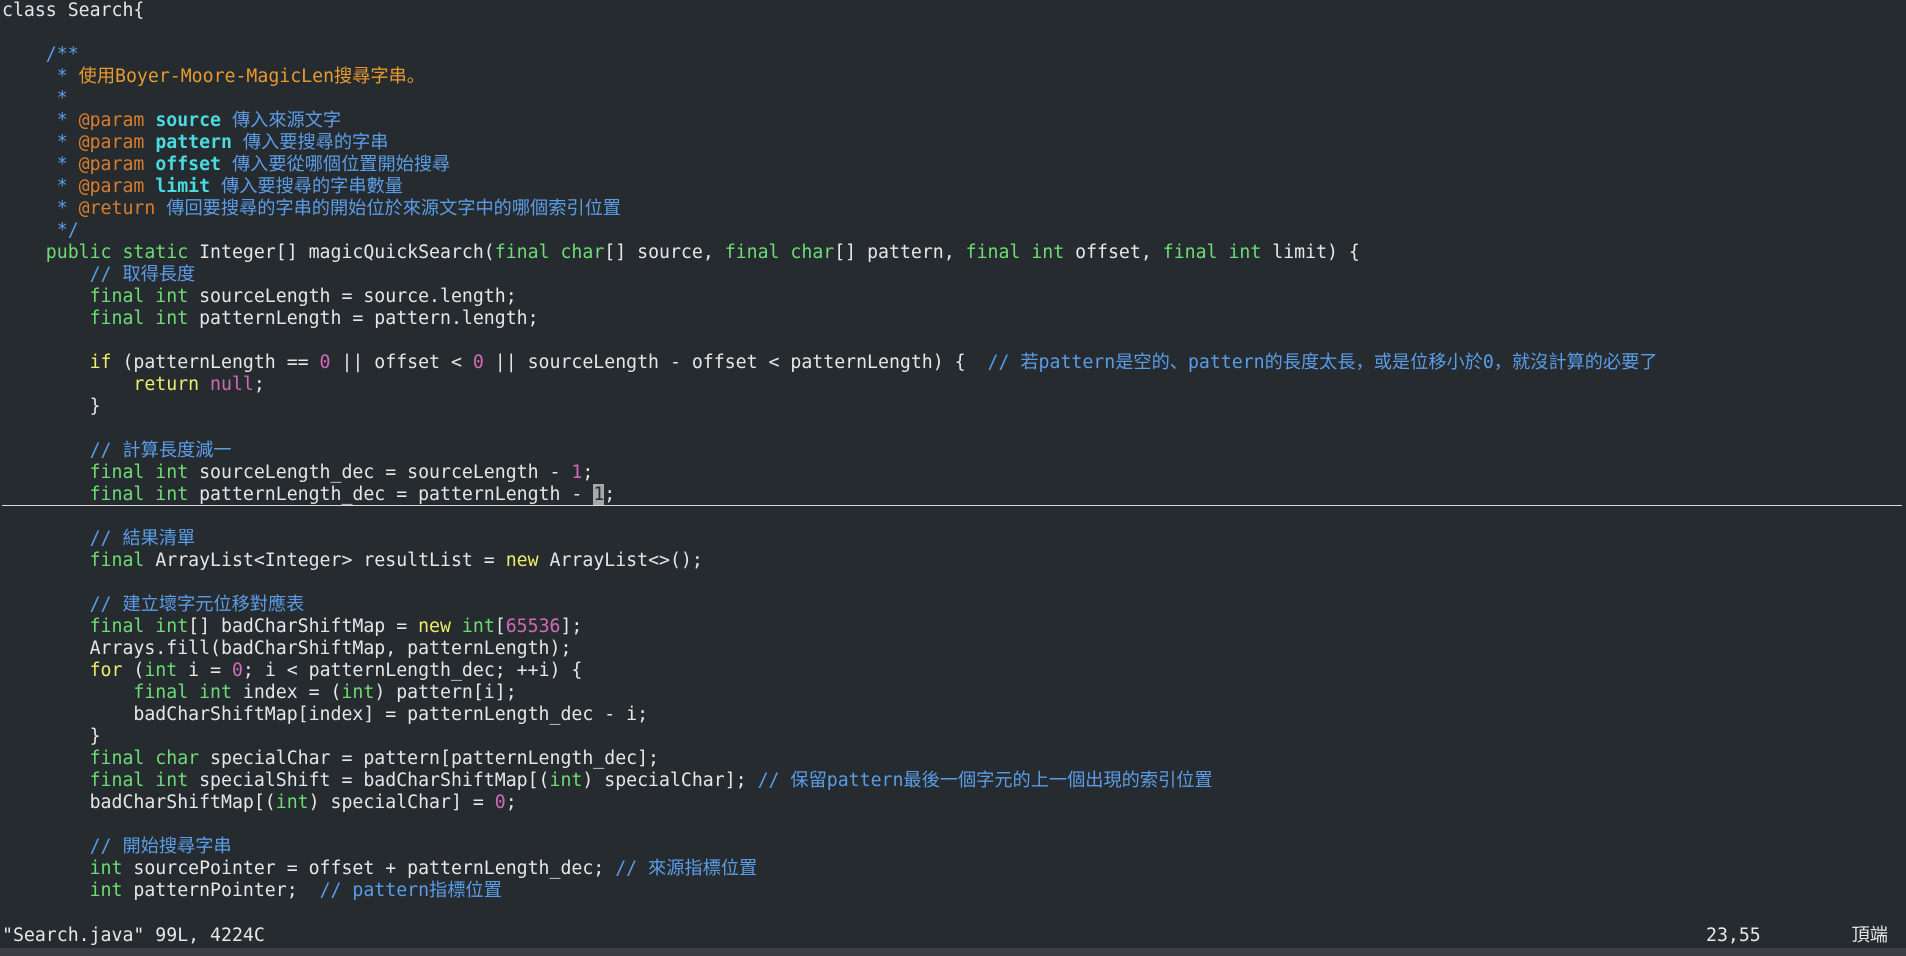 The width and height of the screenshot is (1906, 956). I want to click on code-token: // pattern指標位置, so click(410, 890).